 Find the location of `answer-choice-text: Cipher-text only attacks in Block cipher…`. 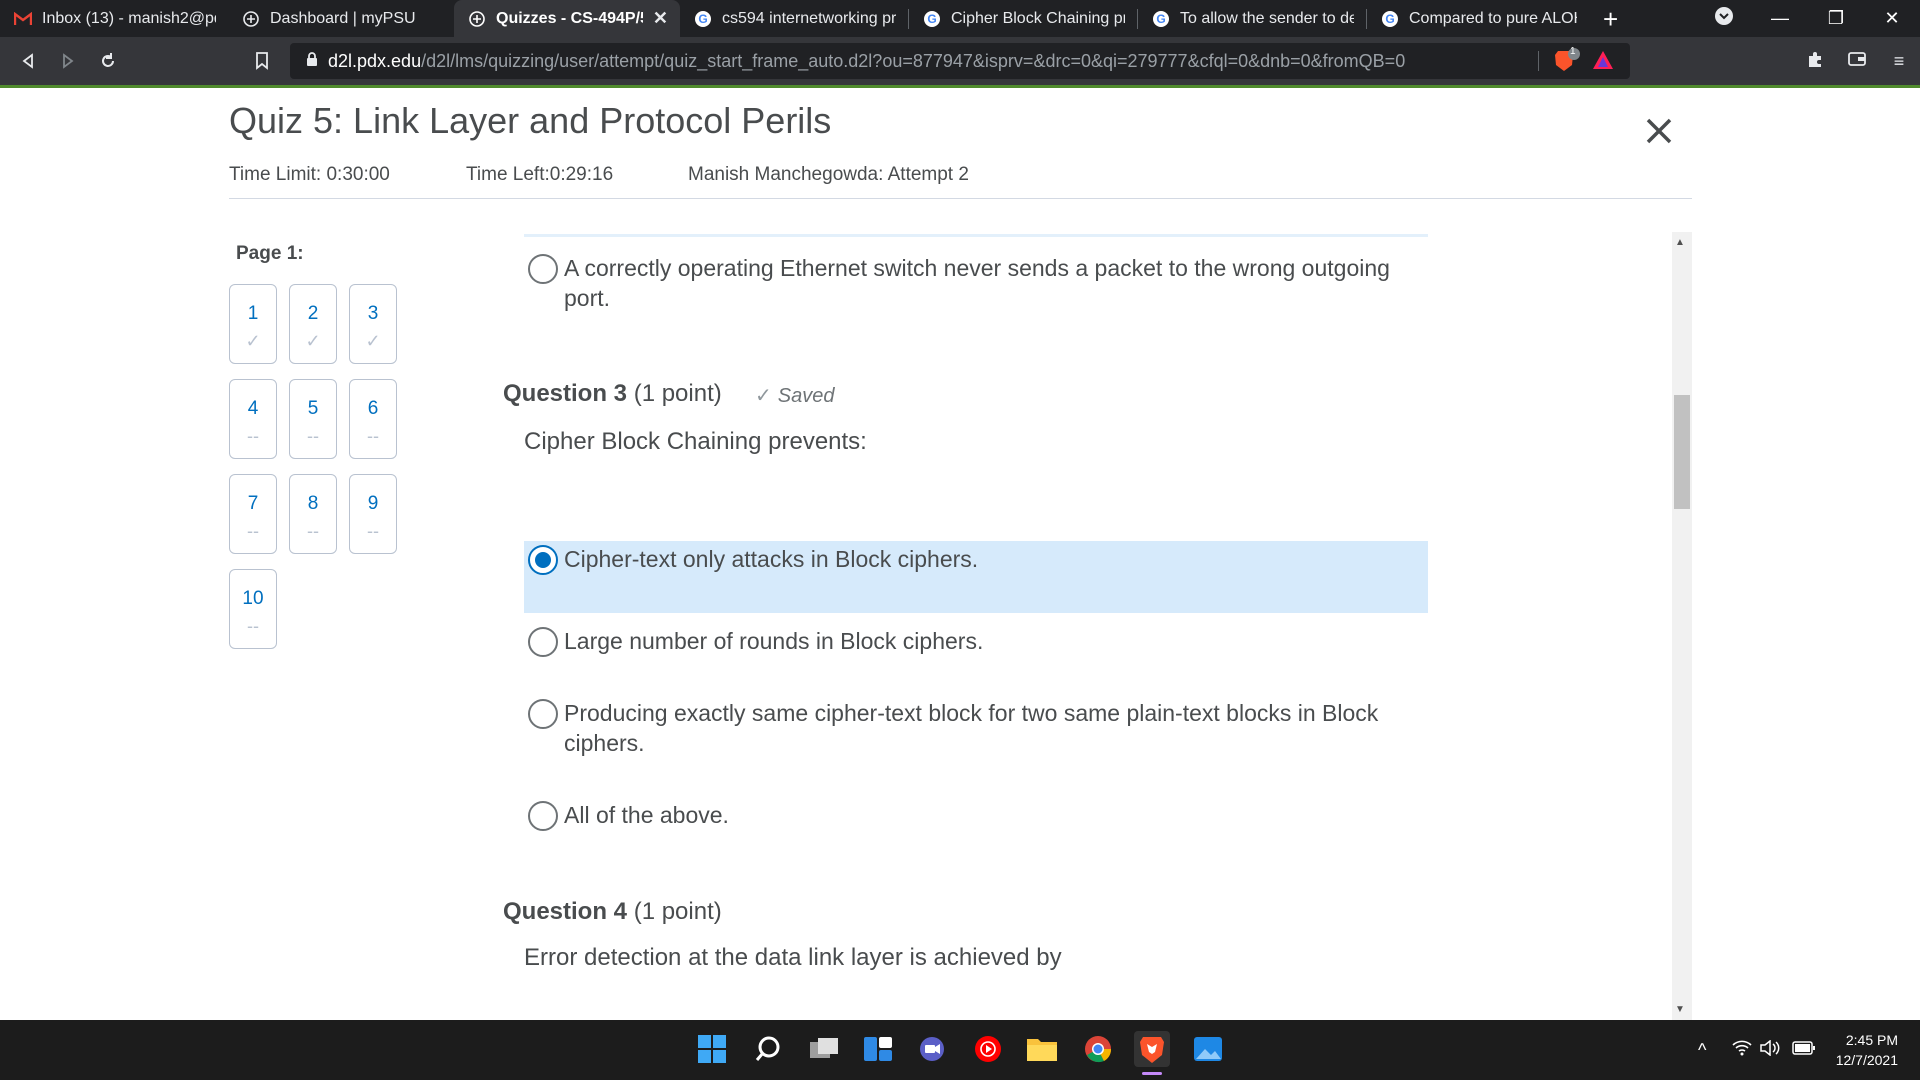

answer-choice-text: Cipher-text only attacks in Block cipher… is located at coordinates (771, 559).